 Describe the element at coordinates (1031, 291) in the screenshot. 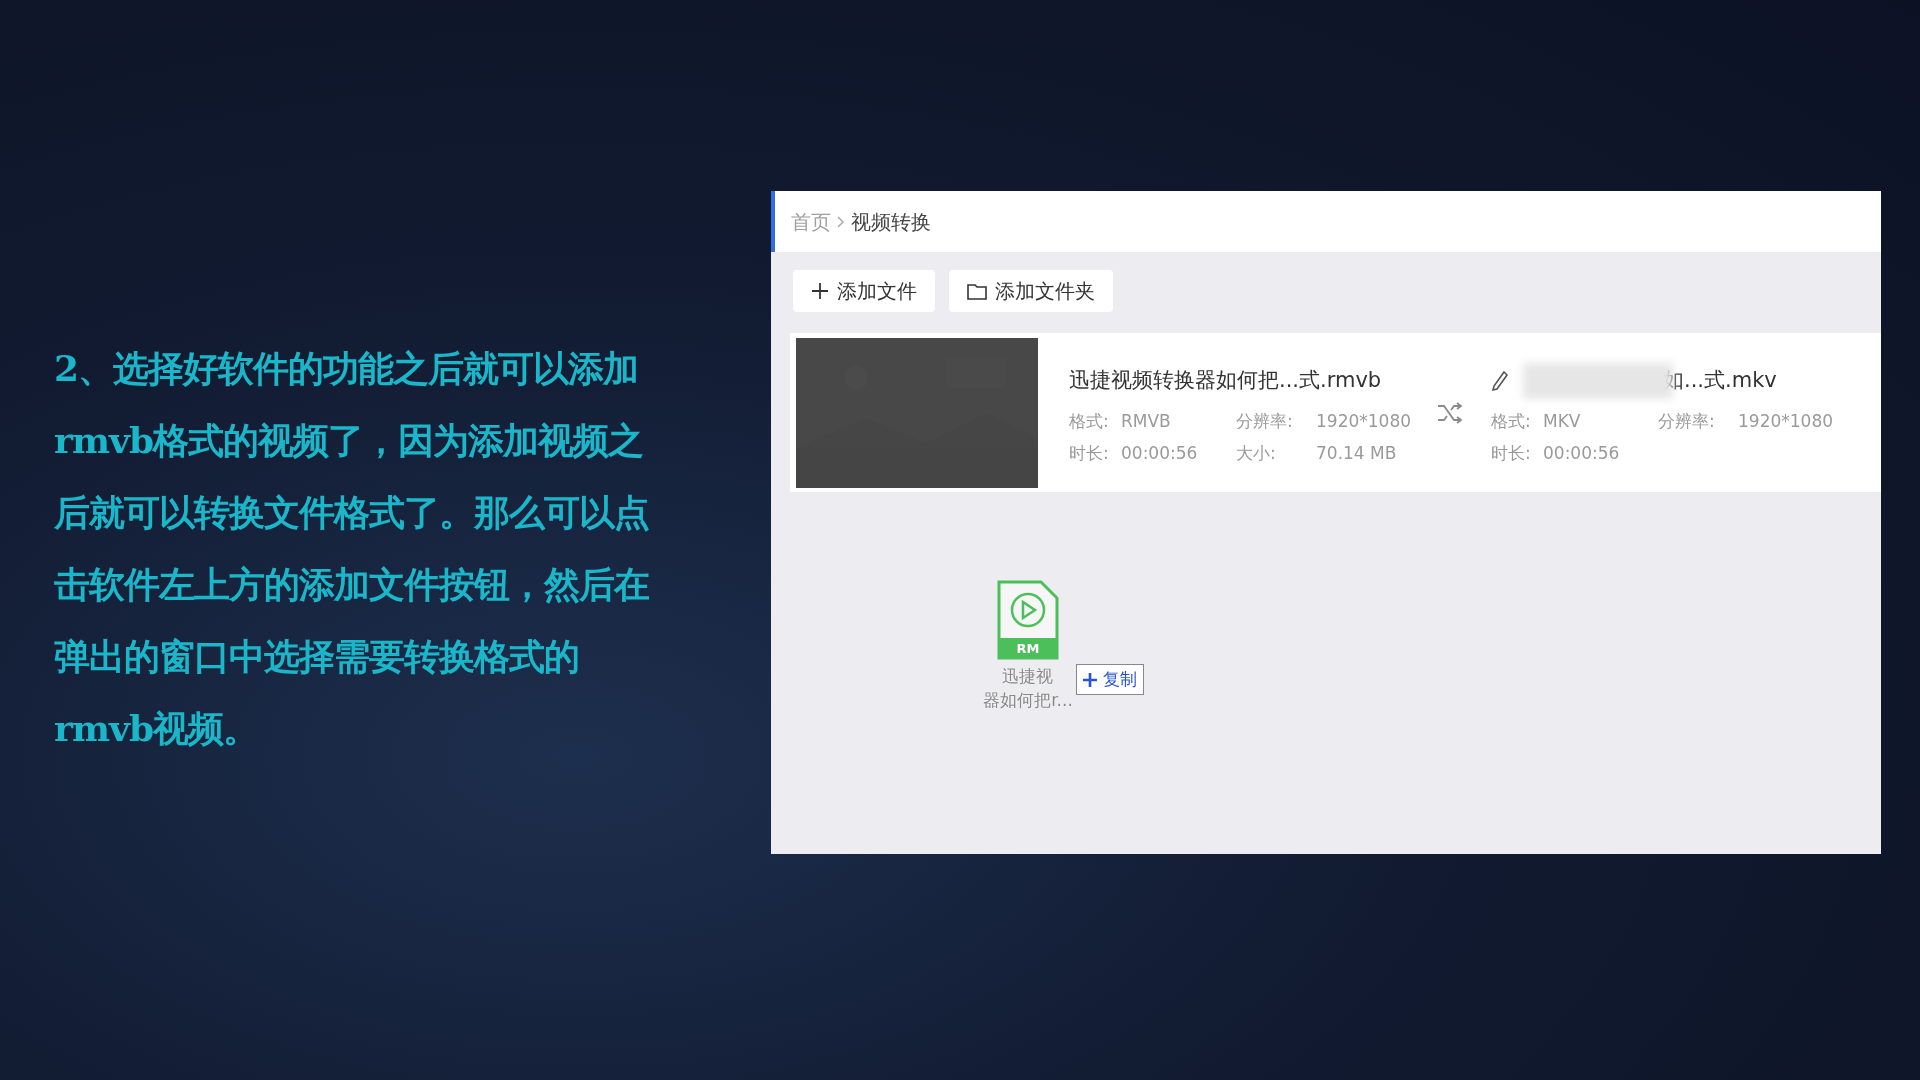

I see `add-folder-button: 添加文件夹` at that location.